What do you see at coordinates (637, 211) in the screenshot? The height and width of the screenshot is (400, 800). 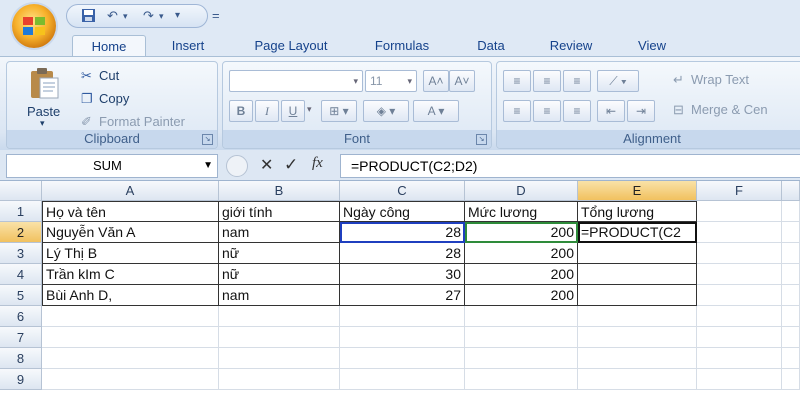 I see `cell: Tổng lương` at bounding box center [637, 211].